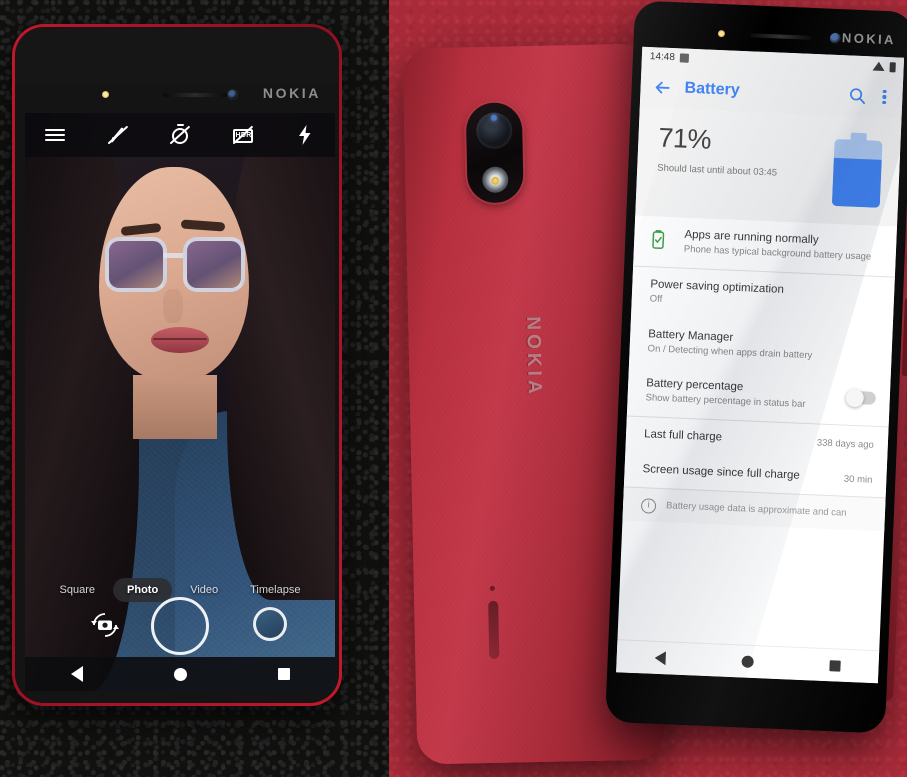  I want to click on speaker-grille, so click(494, 629).